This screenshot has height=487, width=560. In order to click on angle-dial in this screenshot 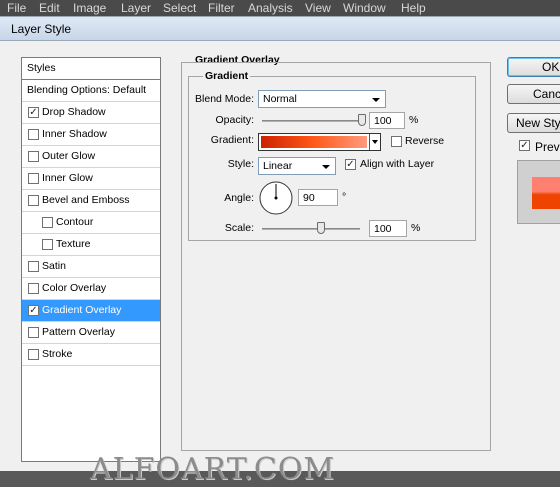, I will do `click(276, 198)`.